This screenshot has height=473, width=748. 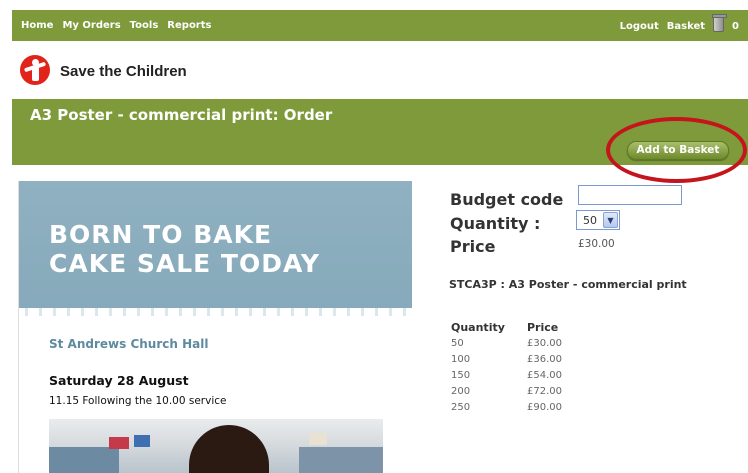 I want to click on table-row: 150 £54.00, so click(x=526, y=377).